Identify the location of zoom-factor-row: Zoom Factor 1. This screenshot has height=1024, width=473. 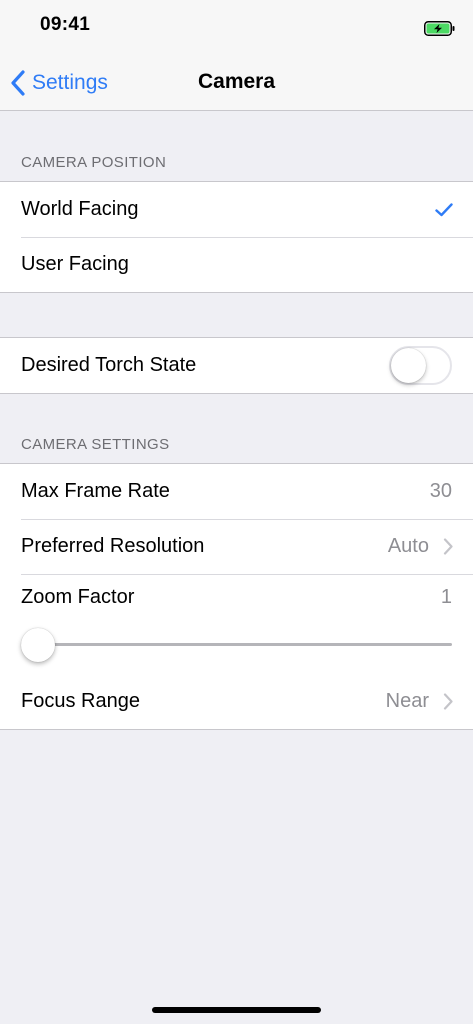
(236, 624).